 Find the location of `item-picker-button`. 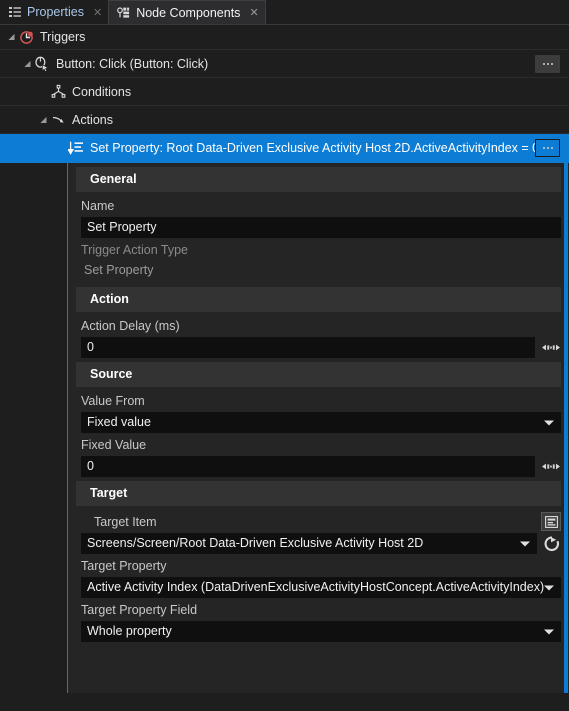

item-picker-button is located at coordinates (551, 521).